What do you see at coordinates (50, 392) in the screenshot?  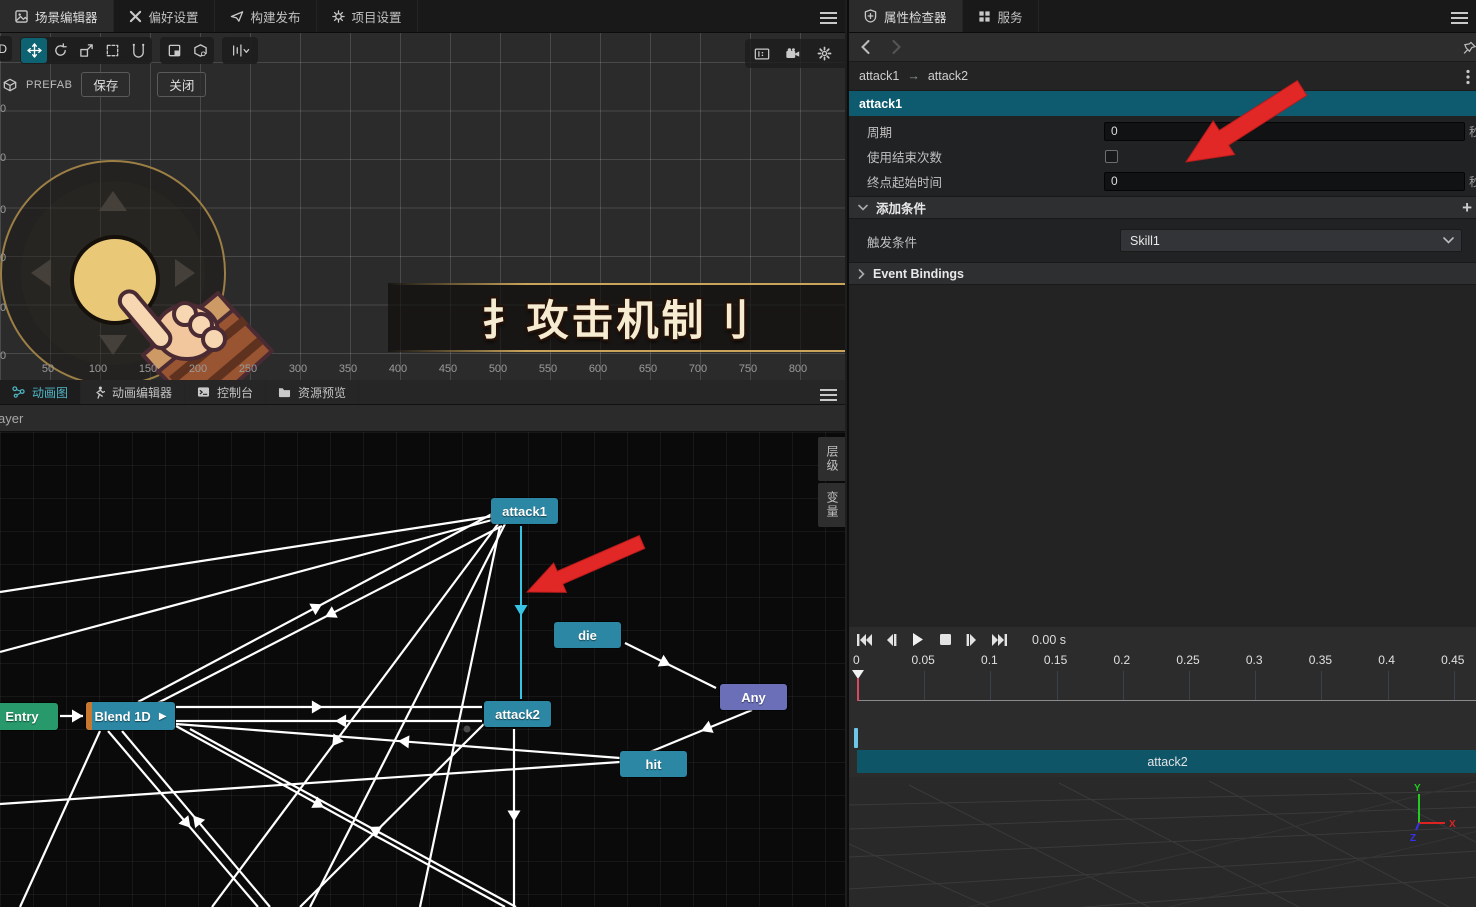 I see `tab-label: 动画图` at bounding box center [50, 392].